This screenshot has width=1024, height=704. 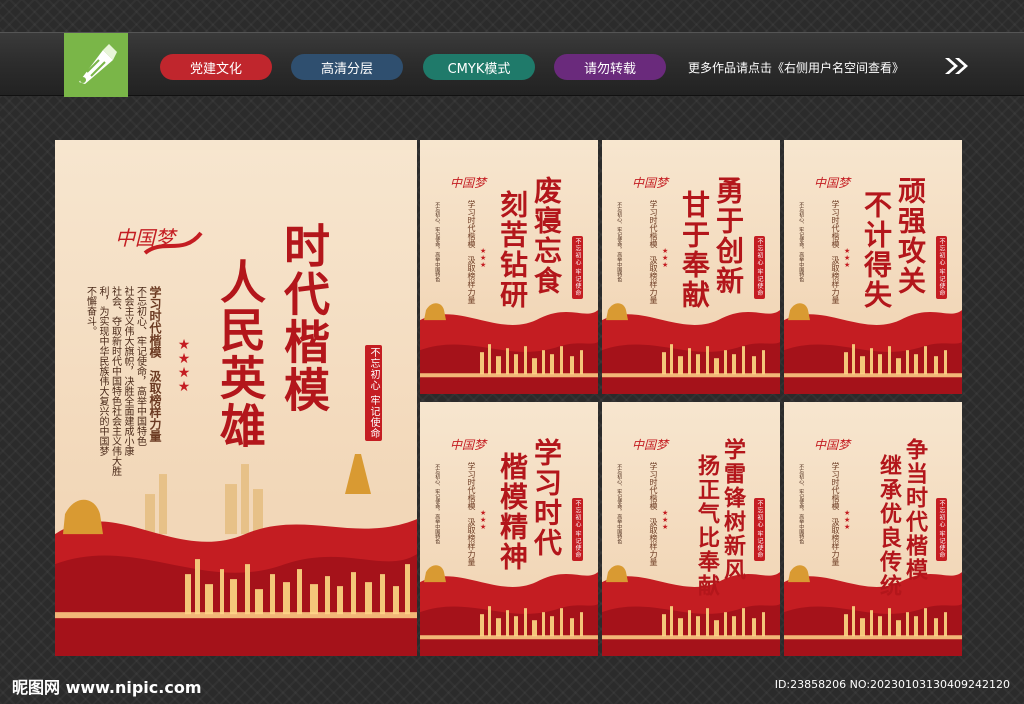 What do you see at coordinates (546, 236) in the screenshot?
I see `poster-title-1: 废寝忘食` at bounding box center [546, 236].